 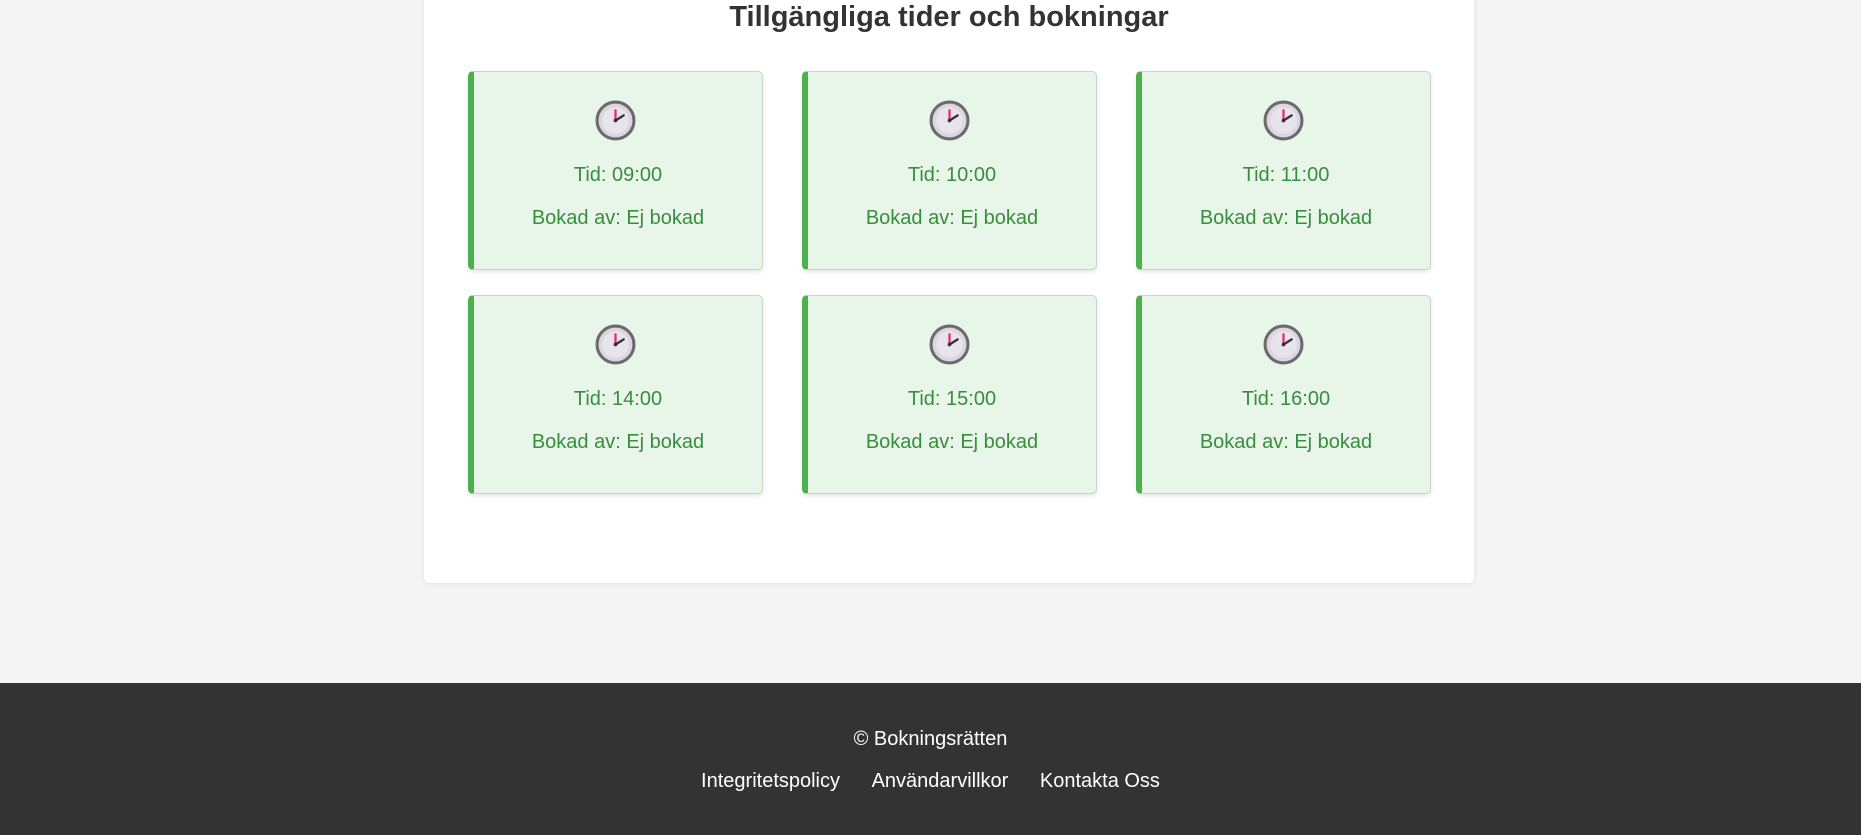 I want to click on slot-time: Tid: 09:00, so click(x=618, y=175).